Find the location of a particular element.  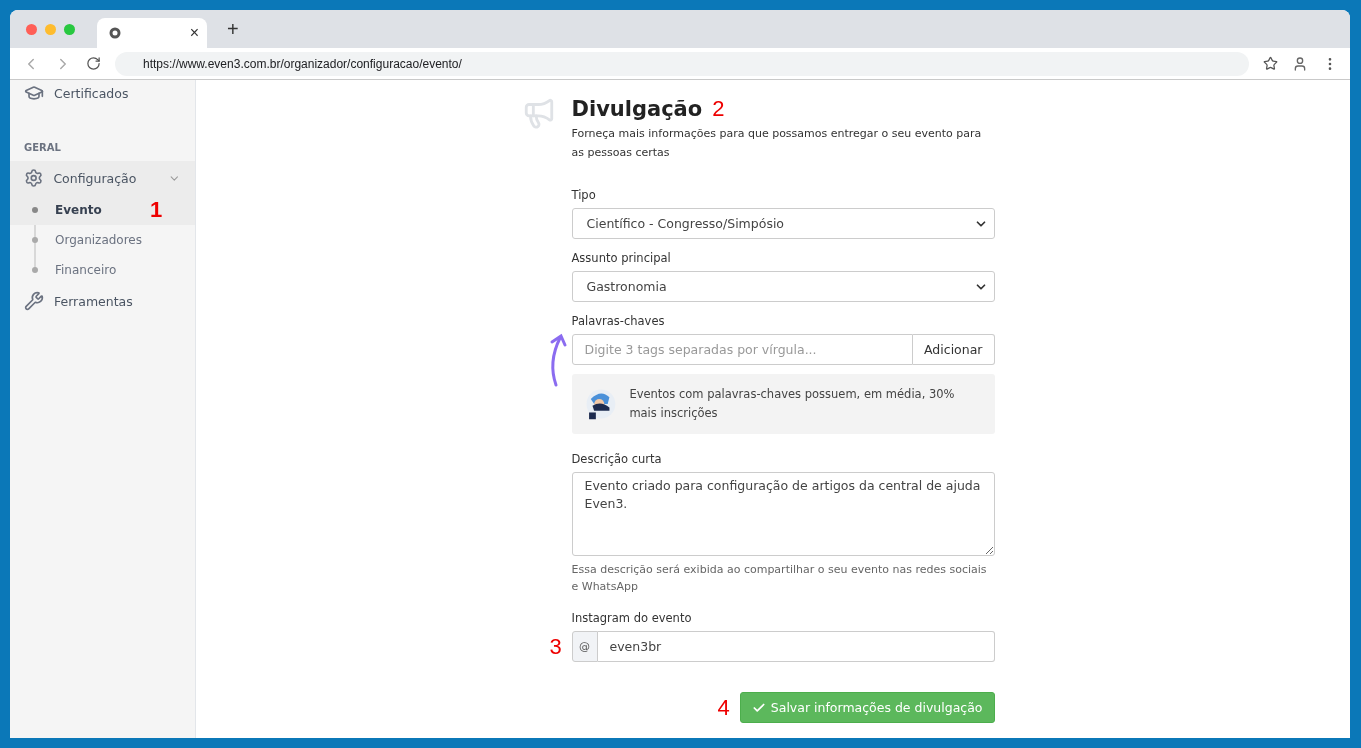

sidebar-item: Configuração is located at coordinates (102, 178).